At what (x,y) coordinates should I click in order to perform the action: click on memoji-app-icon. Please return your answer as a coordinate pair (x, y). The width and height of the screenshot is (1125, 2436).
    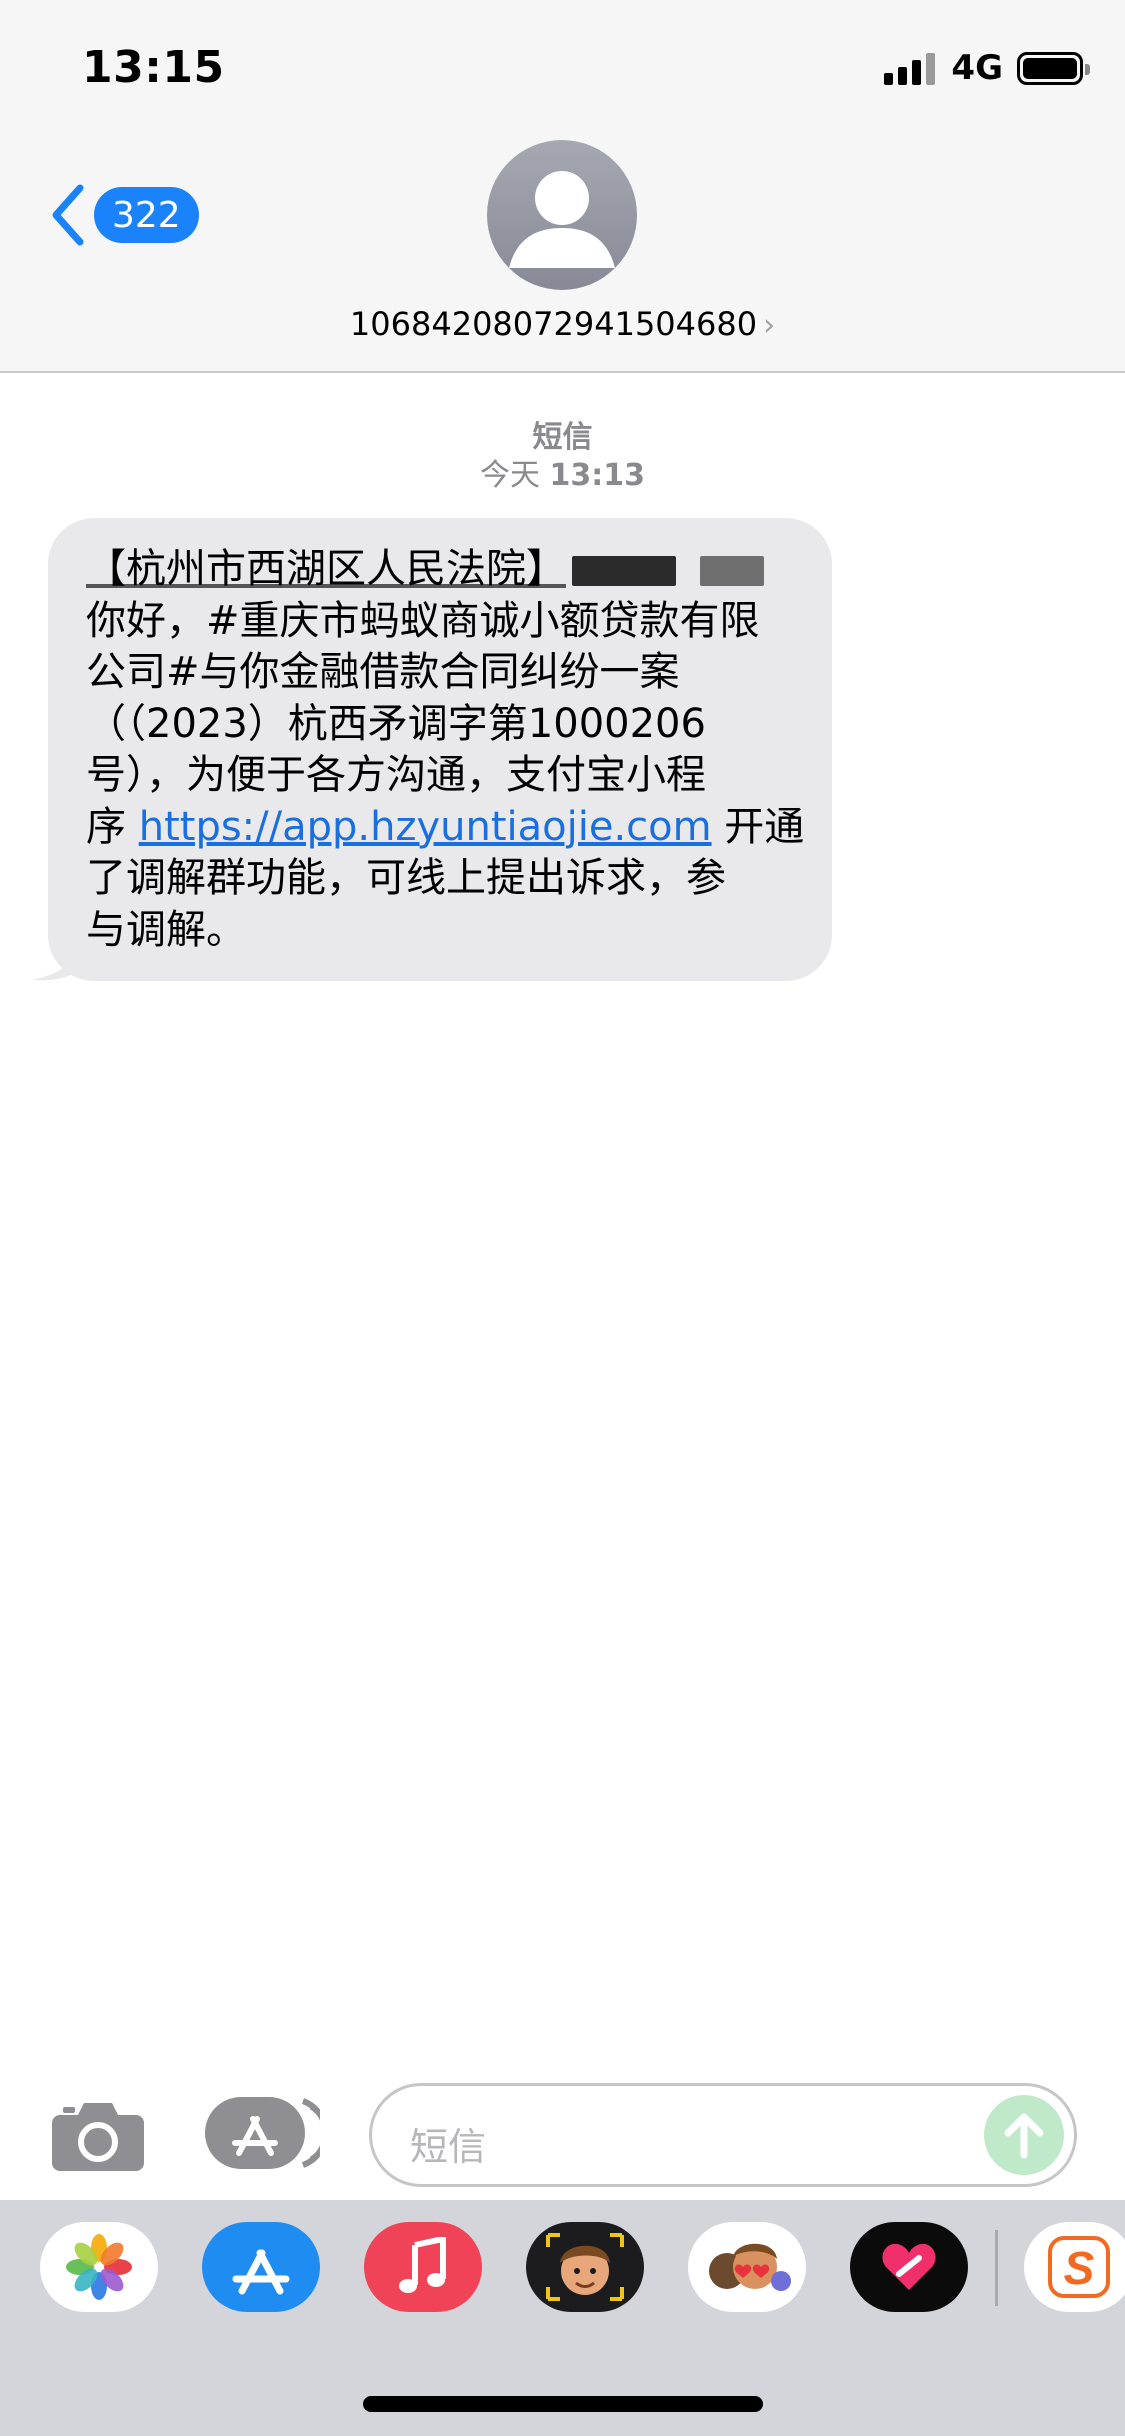
    Looking at the image, I should click on (585, 2267).